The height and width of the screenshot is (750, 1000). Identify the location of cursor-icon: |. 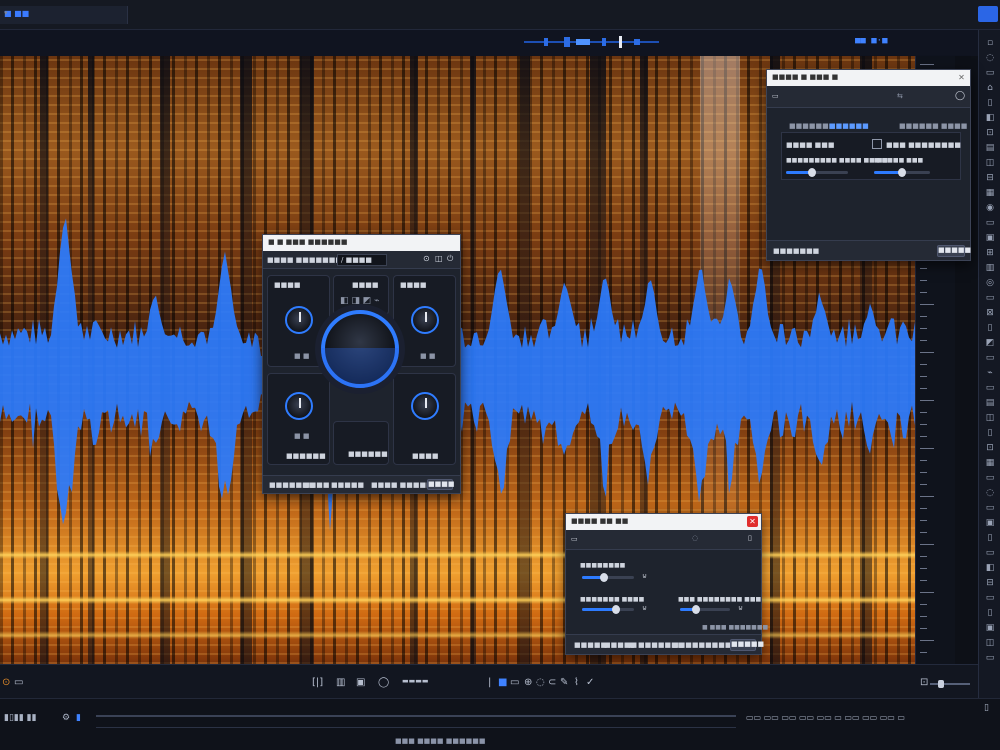
(489, 682).